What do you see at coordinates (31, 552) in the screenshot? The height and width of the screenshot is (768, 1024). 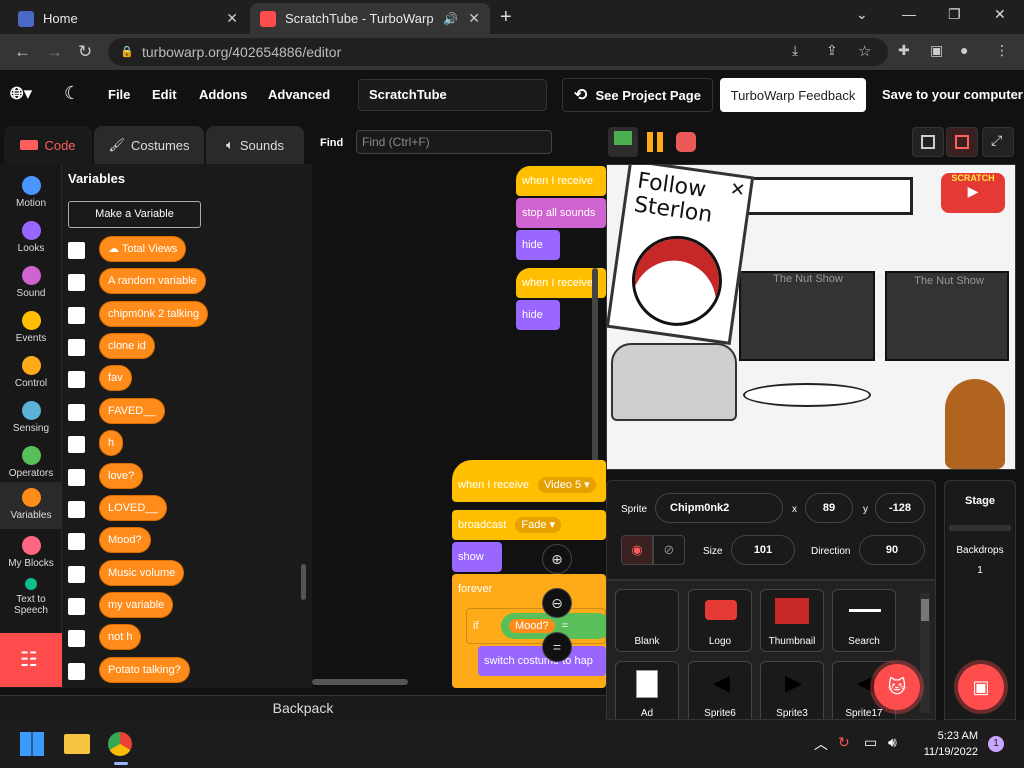 I see `category-my-blocks: My Blocks` at bounding box center [31, 552].